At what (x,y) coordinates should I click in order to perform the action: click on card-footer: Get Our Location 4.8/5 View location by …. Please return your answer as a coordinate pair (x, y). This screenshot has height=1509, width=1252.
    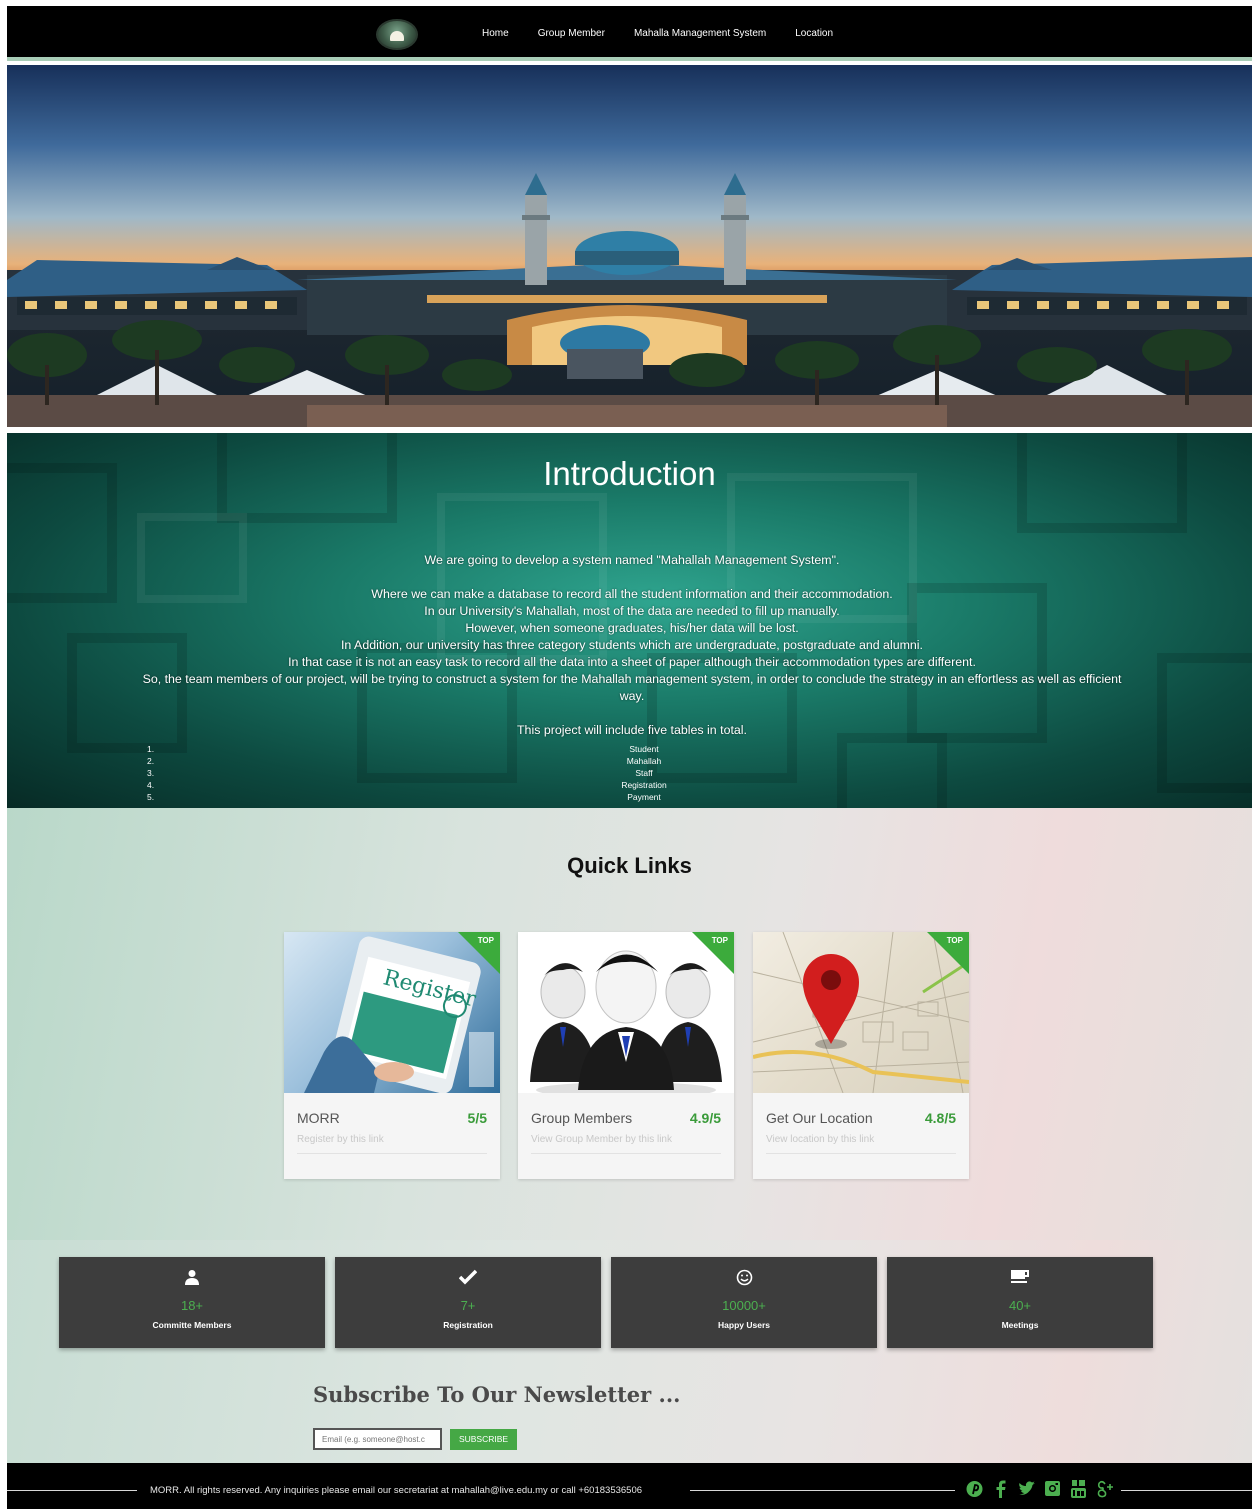
    Looking at the image, I should click on (861, 1136).